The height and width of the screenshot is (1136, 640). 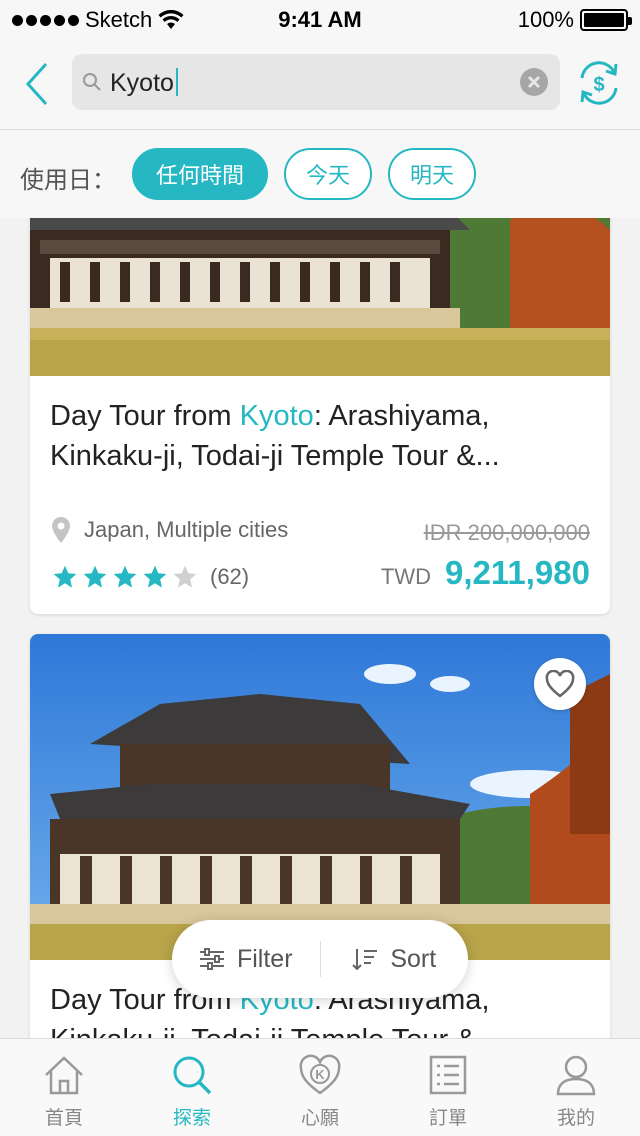 What do you see at coordinates (320, 297) in the screenshot?
I see `tour-image` at bounding box center [320, 297].